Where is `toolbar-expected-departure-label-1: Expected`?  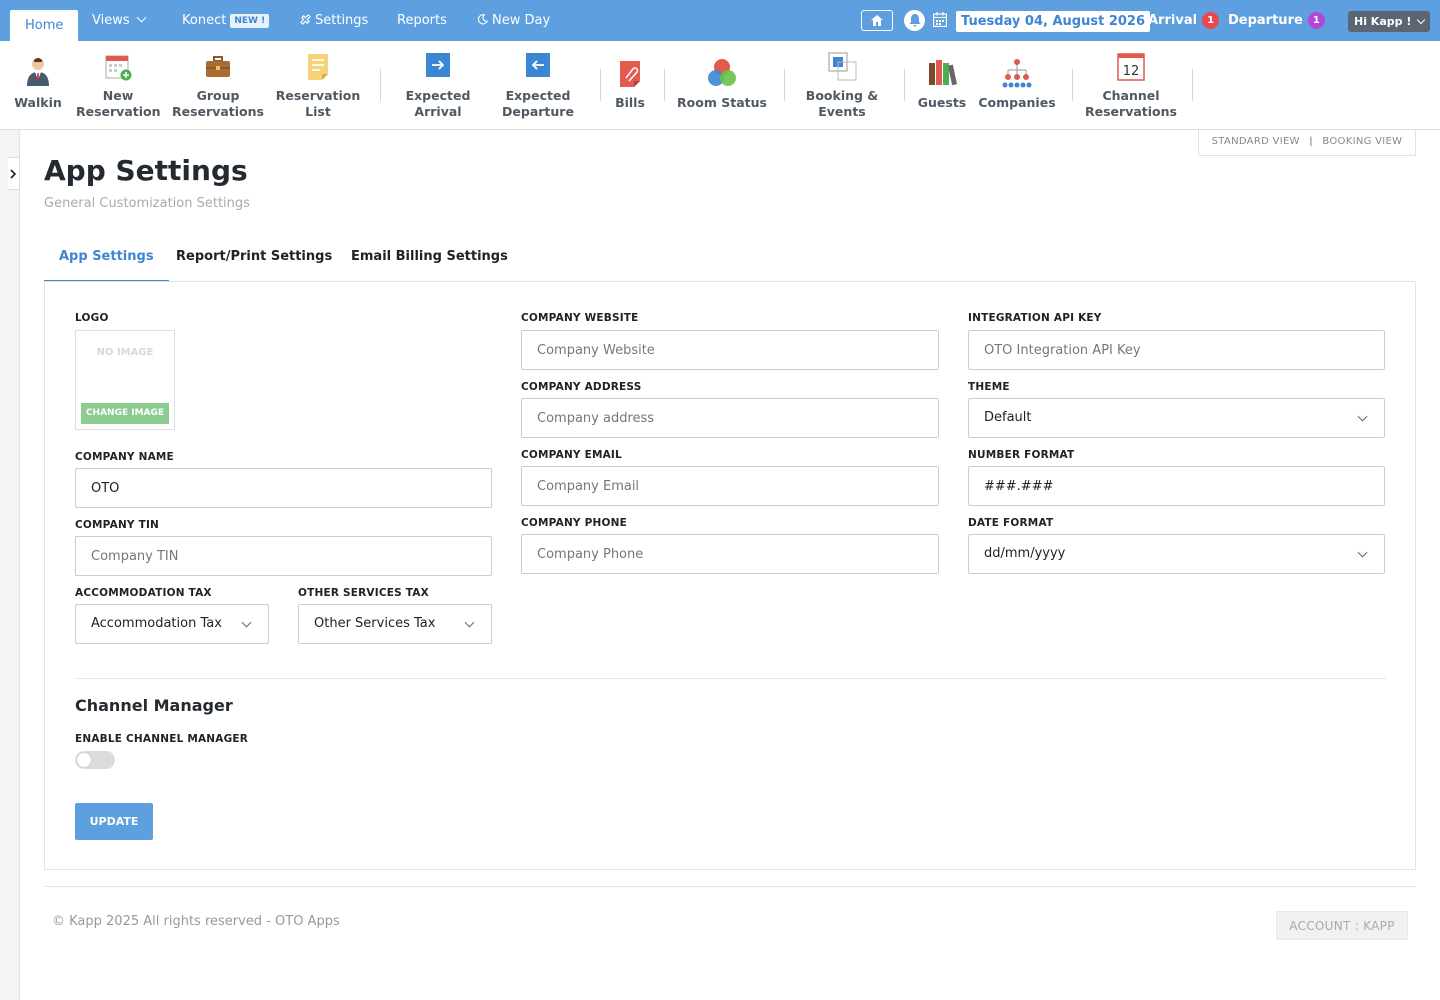 toolbar-expected-departure-label-1: Expected is located at coordinates (538, 95).